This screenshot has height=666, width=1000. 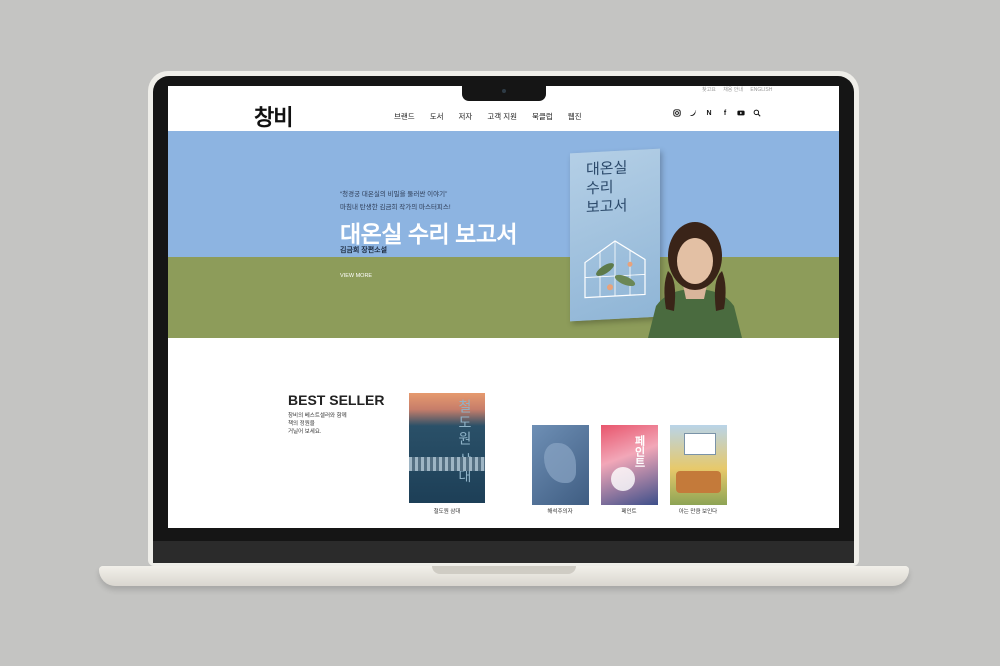 I want to click on hero-author: 김금희 장편소설, so click(x=364, y=250).